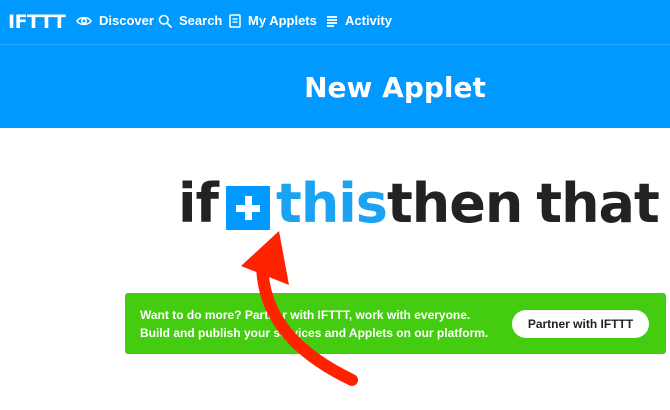  I want to click on nav-item-activity: Activity, so click(359, 21).